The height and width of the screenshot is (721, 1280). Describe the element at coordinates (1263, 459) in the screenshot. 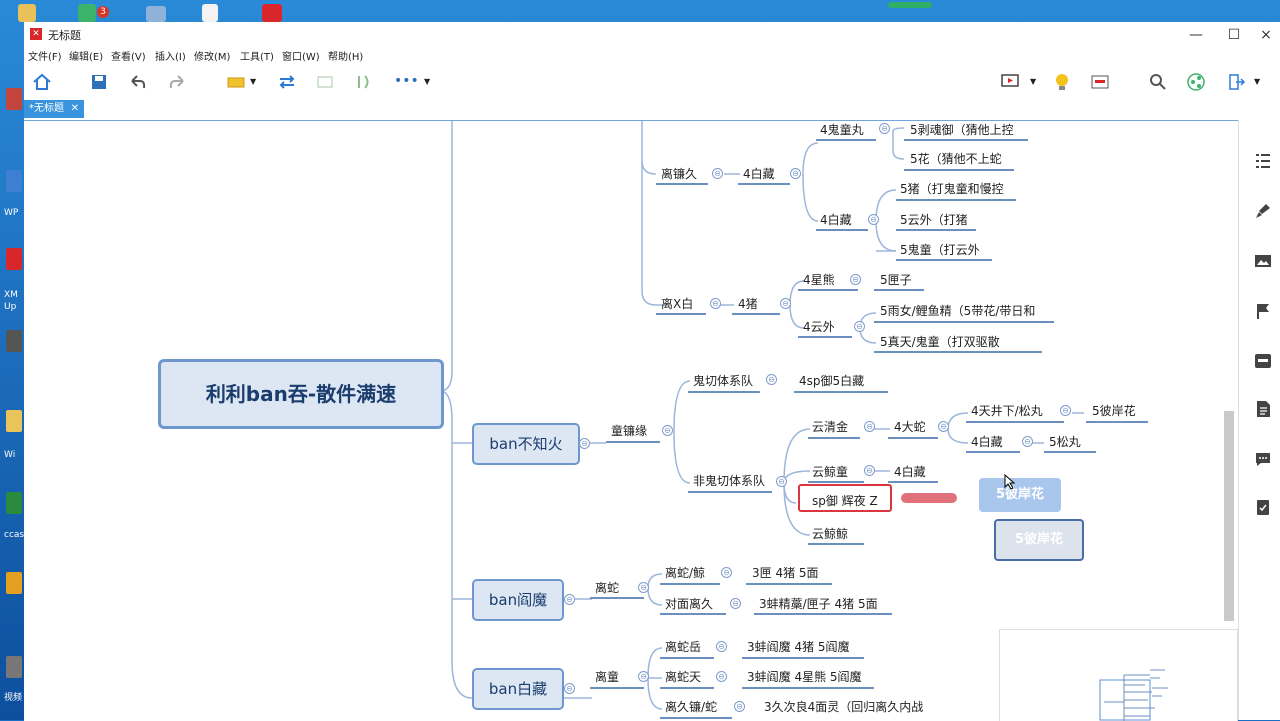

I see `comment-icon` at that location.